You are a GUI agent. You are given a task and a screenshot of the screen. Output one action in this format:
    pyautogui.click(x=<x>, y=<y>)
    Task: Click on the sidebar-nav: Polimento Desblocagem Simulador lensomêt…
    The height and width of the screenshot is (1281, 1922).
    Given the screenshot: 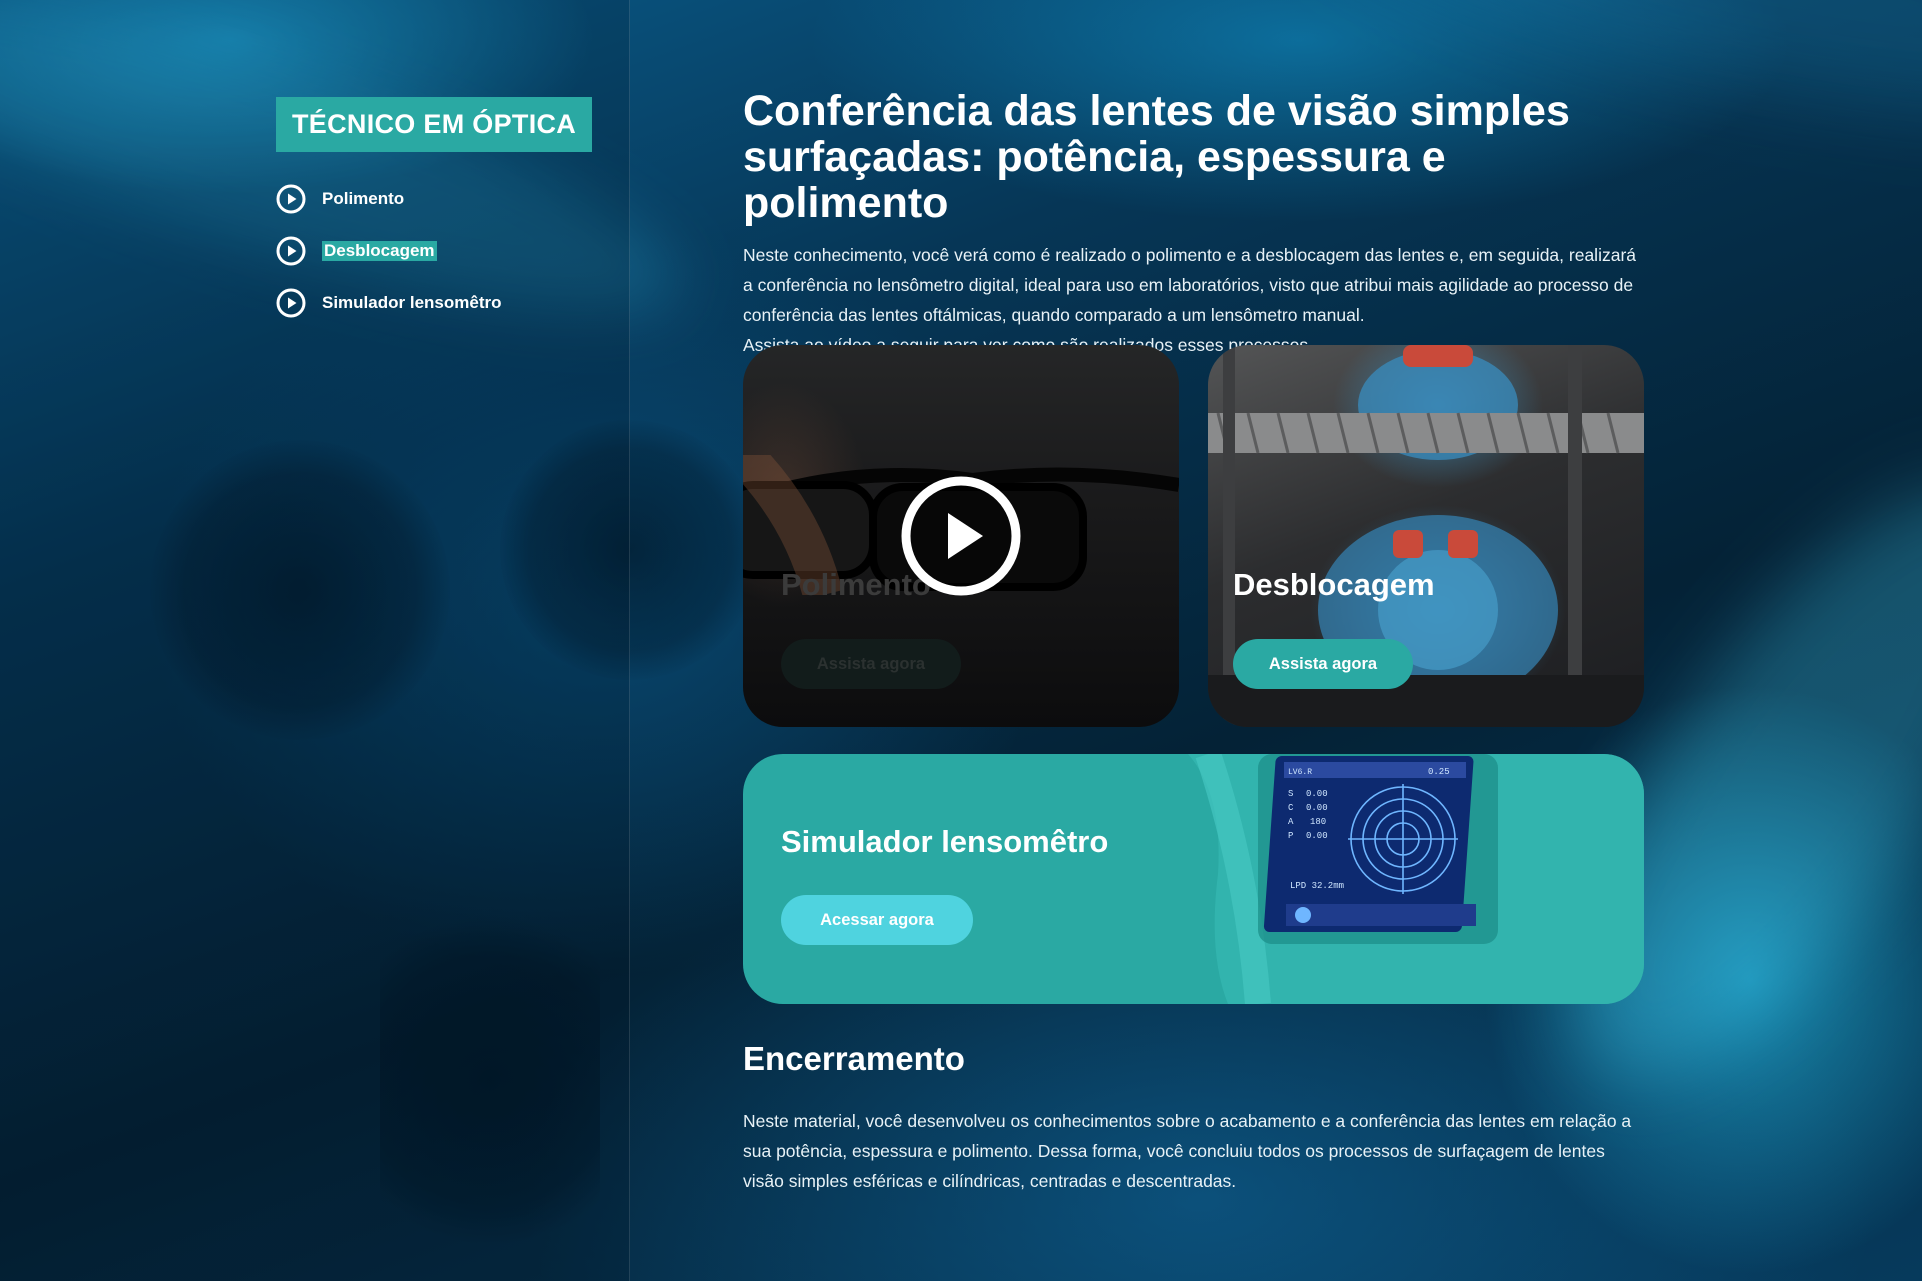 What is the action you would take?
    pyautogui.click(x=388, y=262)
    